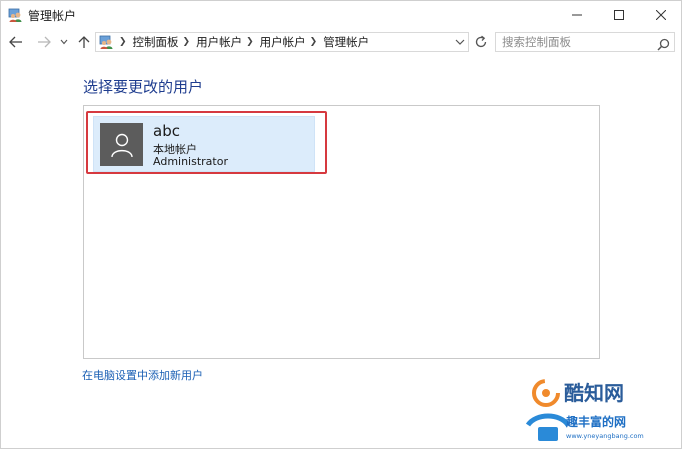 The width and height of the screenshot is (682, 449). I want to click on avatar, so click(121, 144).